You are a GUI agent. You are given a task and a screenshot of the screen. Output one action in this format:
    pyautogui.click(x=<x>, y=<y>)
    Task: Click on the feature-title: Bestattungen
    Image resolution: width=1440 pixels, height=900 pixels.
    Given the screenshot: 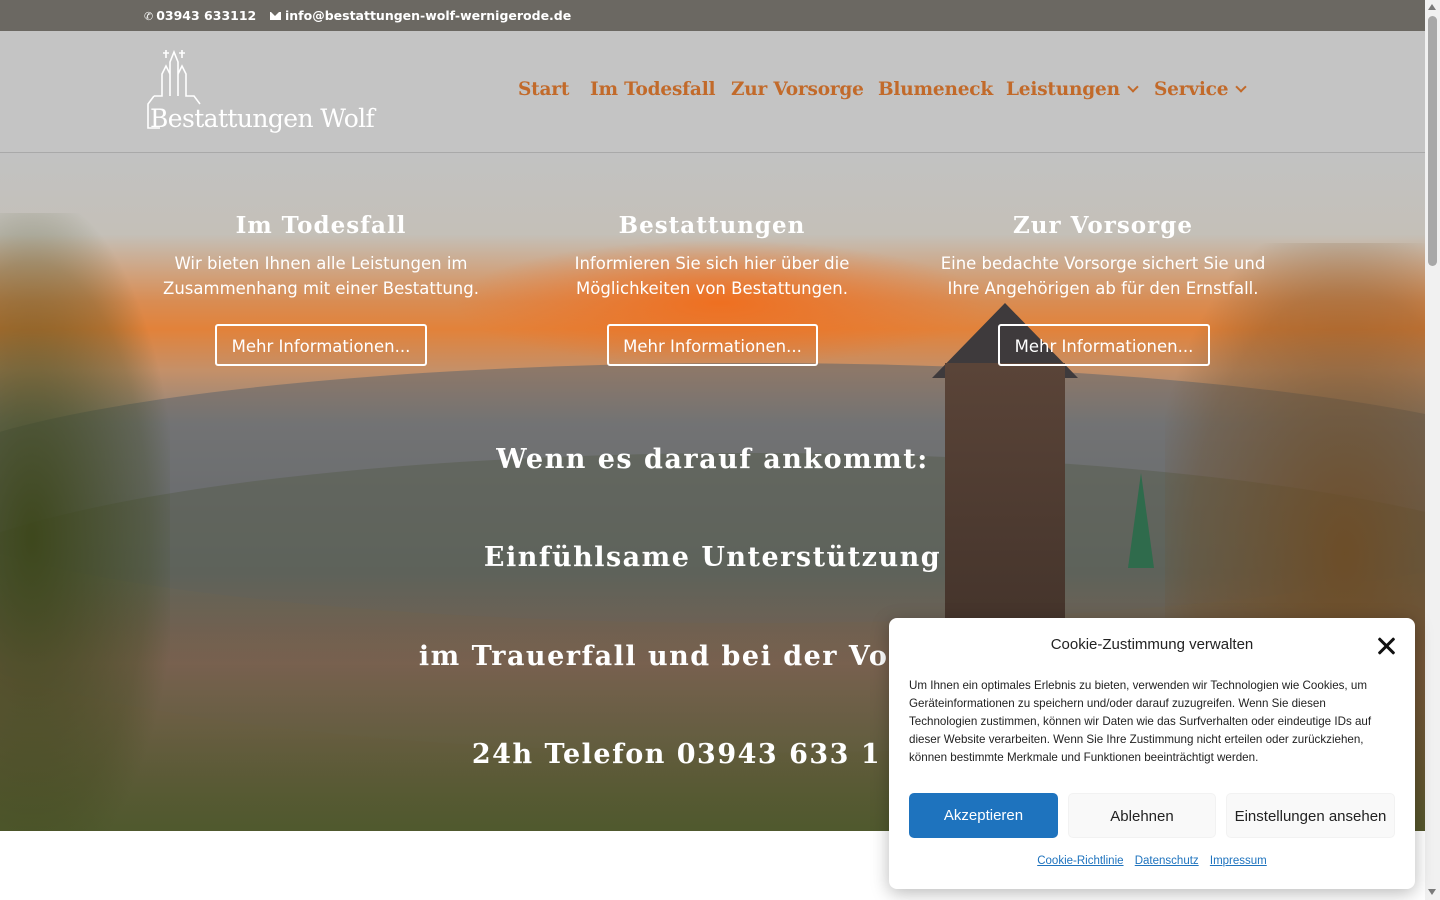 What is the action you would take?
    pyautogui.click(x=712, y=225)
    